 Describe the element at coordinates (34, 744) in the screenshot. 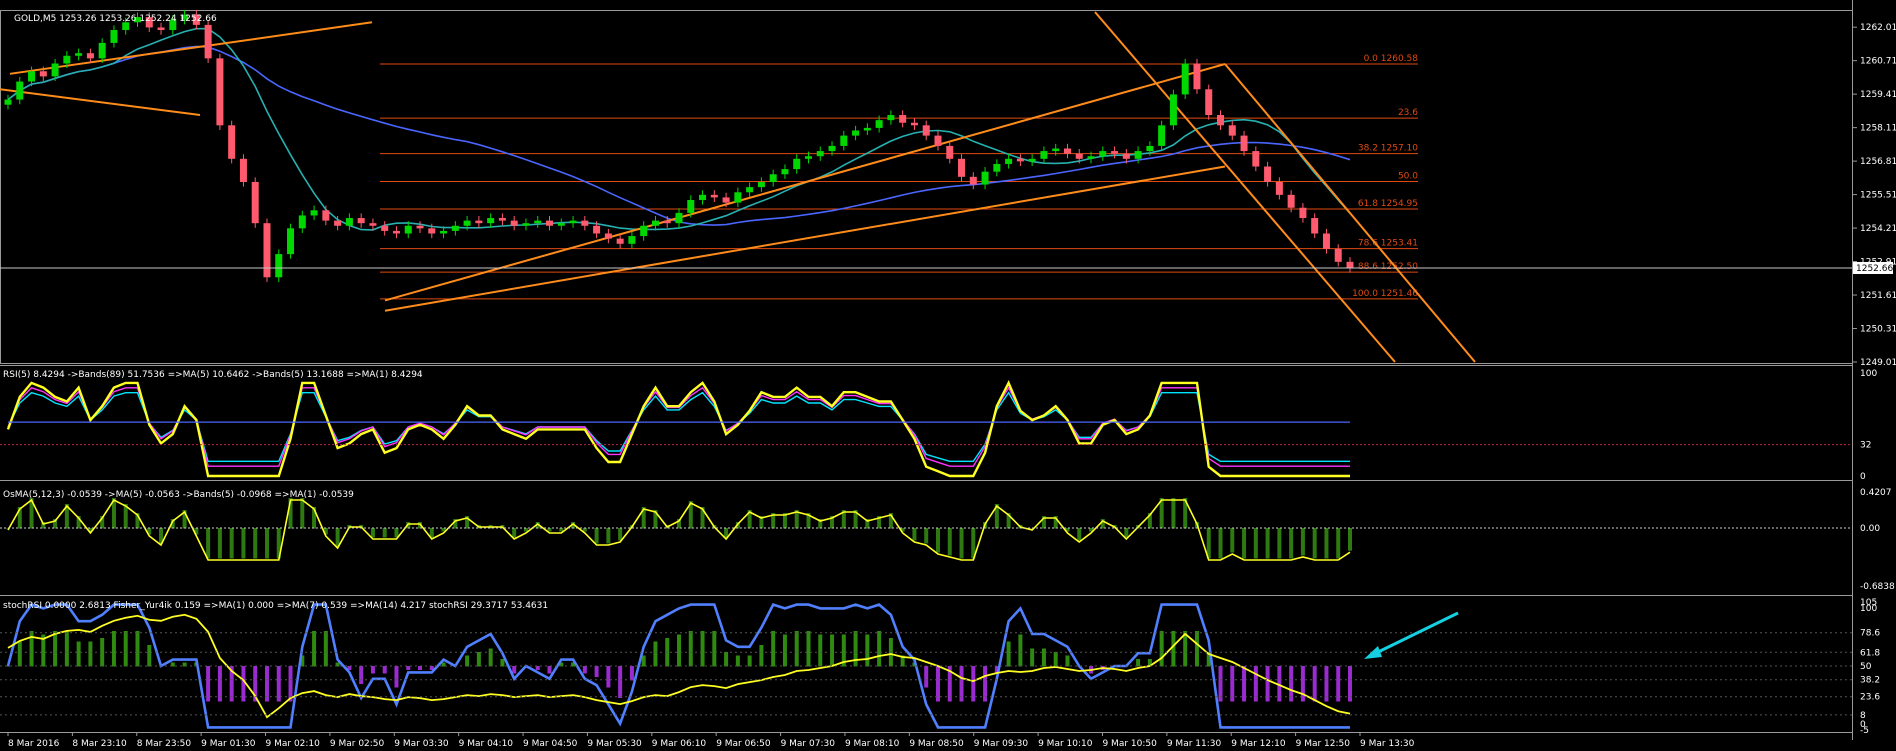

I see `time-tick-label: 8 Mar 2016` at that location.